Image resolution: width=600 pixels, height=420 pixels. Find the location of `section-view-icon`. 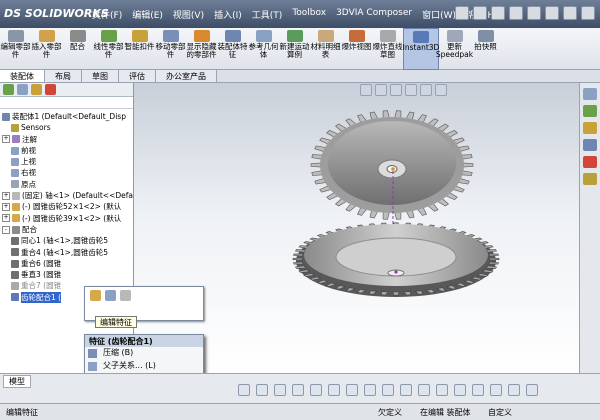

section-view-icon is located at coordinates (411, 90).